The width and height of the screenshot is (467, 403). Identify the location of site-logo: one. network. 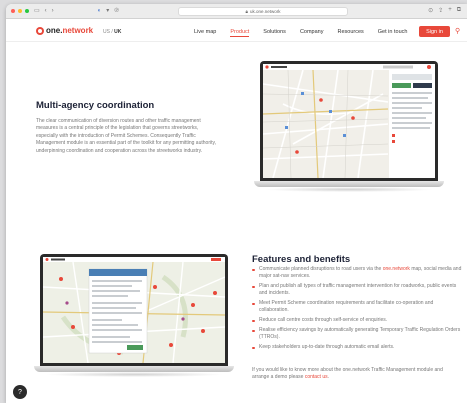
(64, 30).